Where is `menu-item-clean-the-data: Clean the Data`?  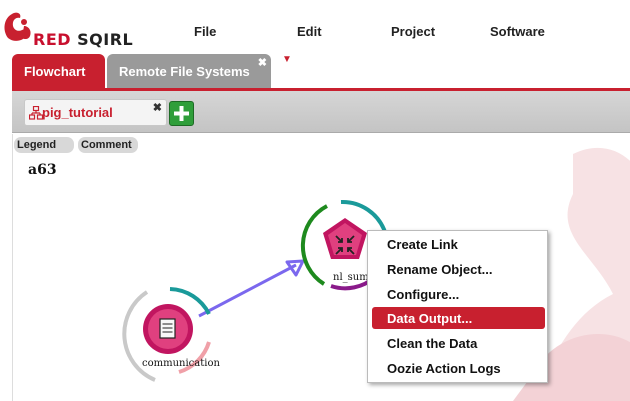 menu-item-clean-the-data: Clean the Data is located at coordinates (458, 343).